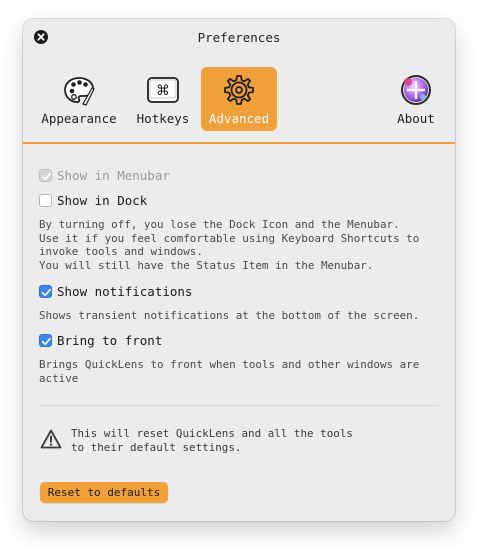 This screenshot has width=478, height=548. Describe the element at coordinates (110, 340) in the screenshot. I see `bring-to-front-label: Bring to front` at that location.